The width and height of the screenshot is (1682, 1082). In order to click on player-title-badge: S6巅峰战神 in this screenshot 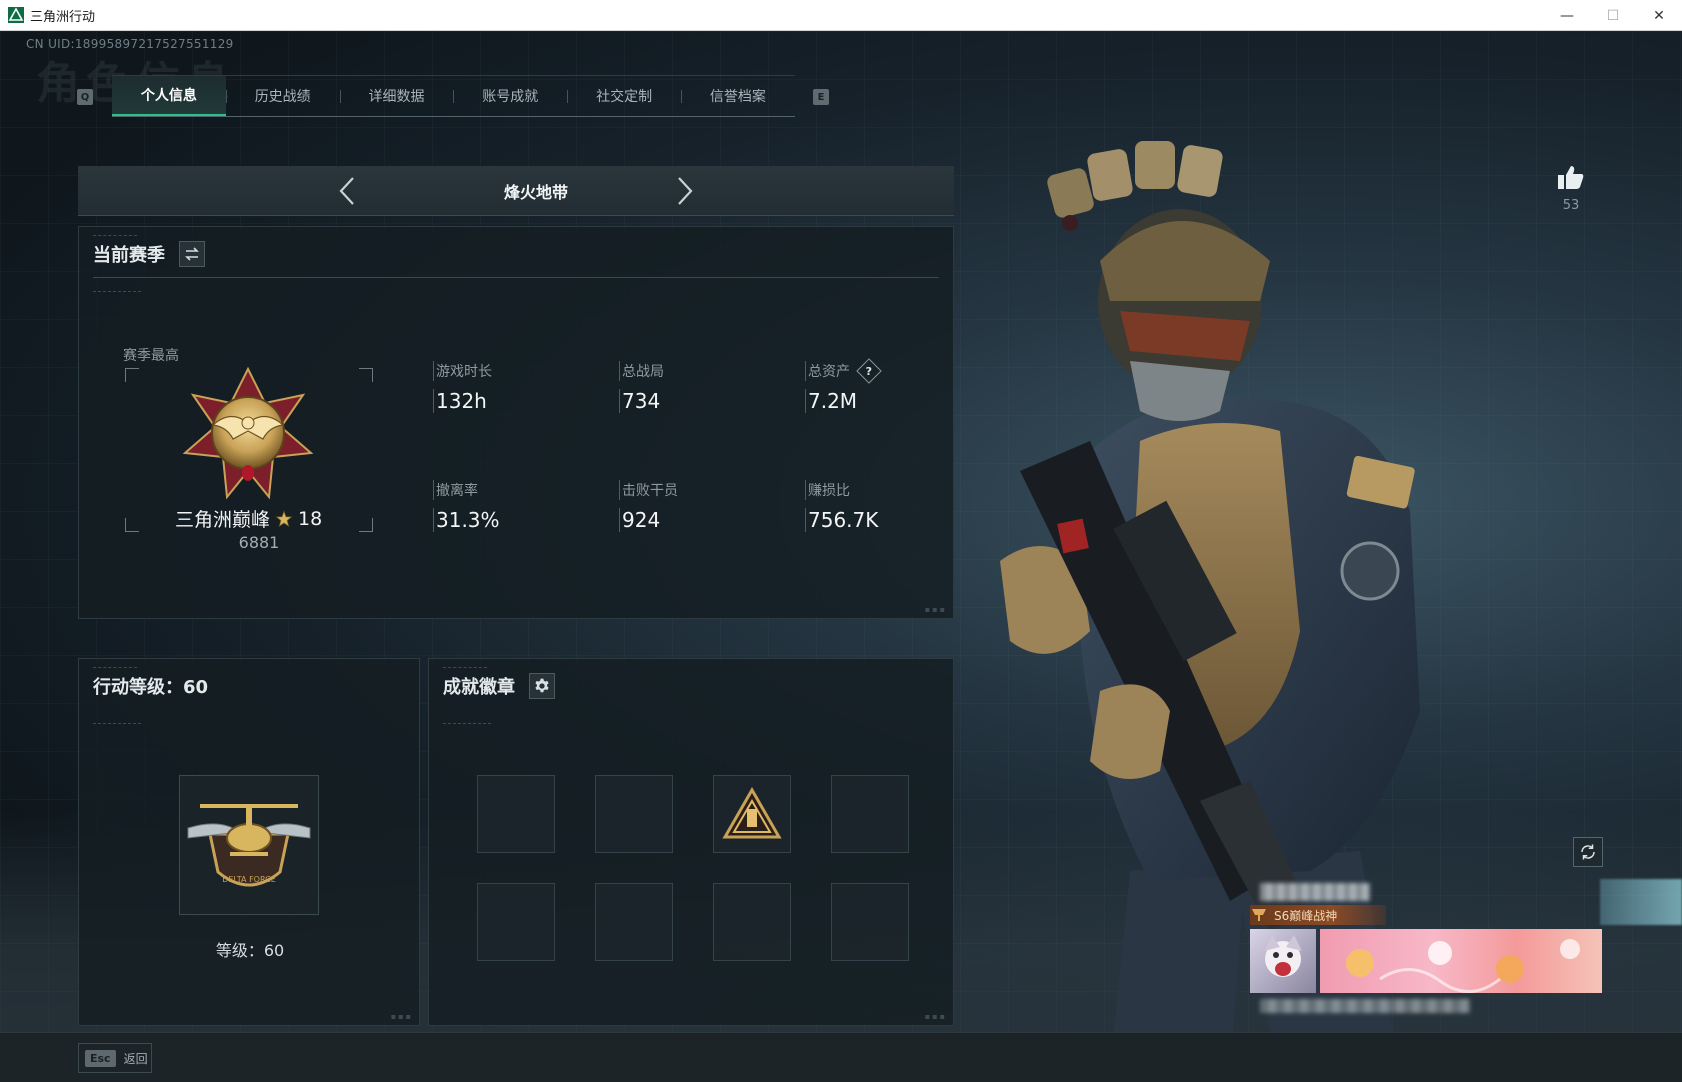, I will do `click(1318, 915)`.